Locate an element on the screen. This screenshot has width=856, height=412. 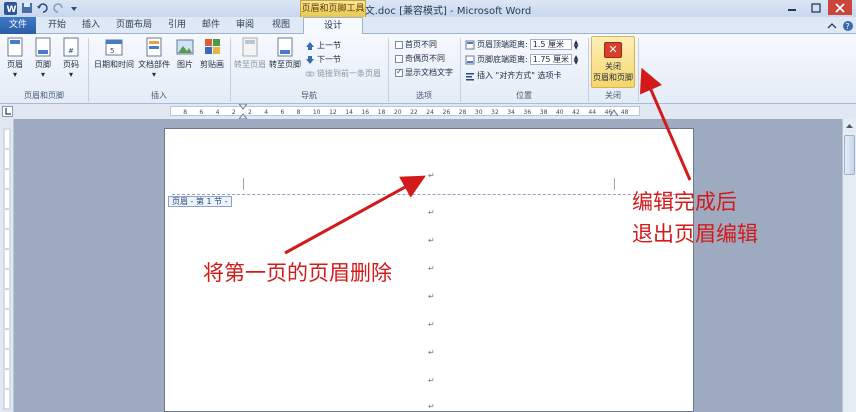
arrow-to-header is located at coordinates (355, 215).